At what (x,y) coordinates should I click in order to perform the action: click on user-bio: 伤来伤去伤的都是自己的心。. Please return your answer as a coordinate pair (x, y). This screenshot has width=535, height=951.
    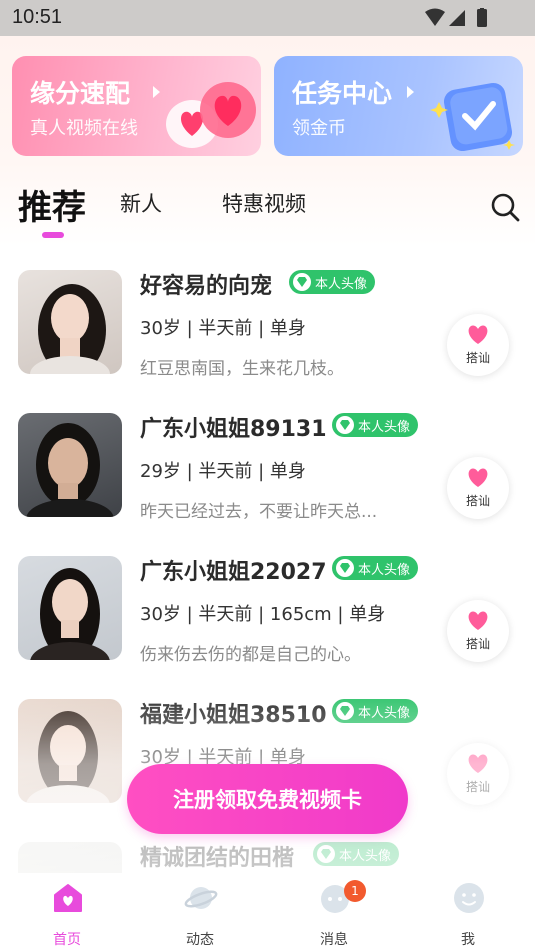
    Looking at the image, I should click on (250, 655).